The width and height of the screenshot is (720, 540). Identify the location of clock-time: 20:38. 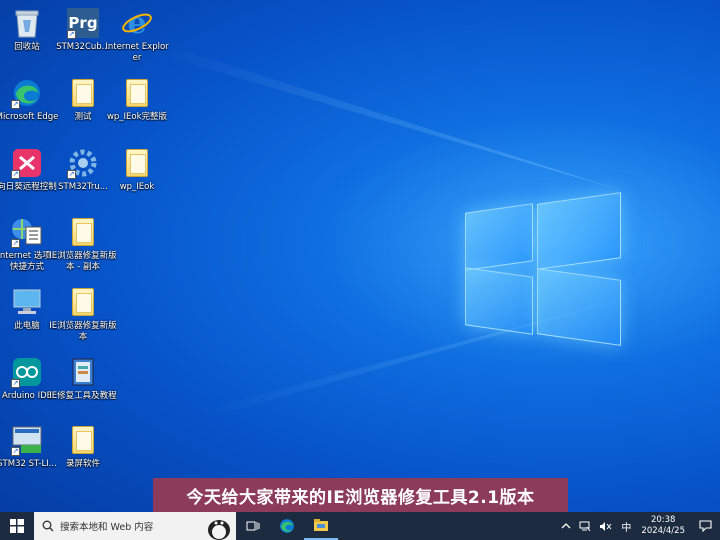
(663, 520).